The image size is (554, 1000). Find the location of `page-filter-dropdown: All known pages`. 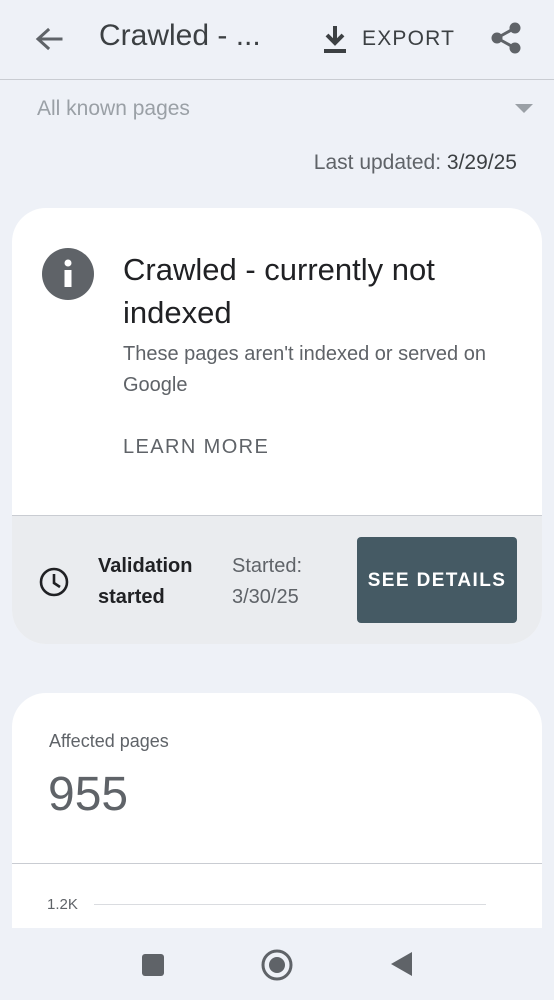

page-filter-dropdown: All known pages is located at coordinates (287, 109).